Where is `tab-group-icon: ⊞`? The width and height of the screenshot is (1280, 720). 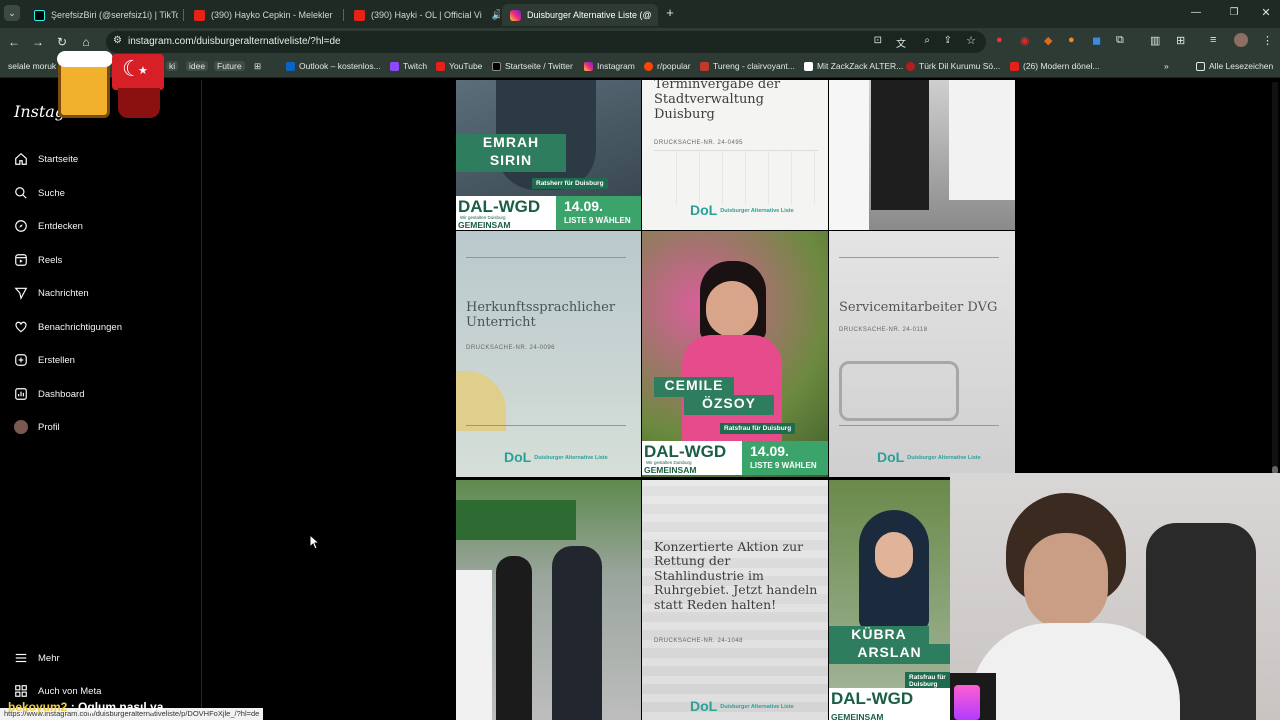
tab-group-icon: ⊞ is located at coordinates (1180, 40).